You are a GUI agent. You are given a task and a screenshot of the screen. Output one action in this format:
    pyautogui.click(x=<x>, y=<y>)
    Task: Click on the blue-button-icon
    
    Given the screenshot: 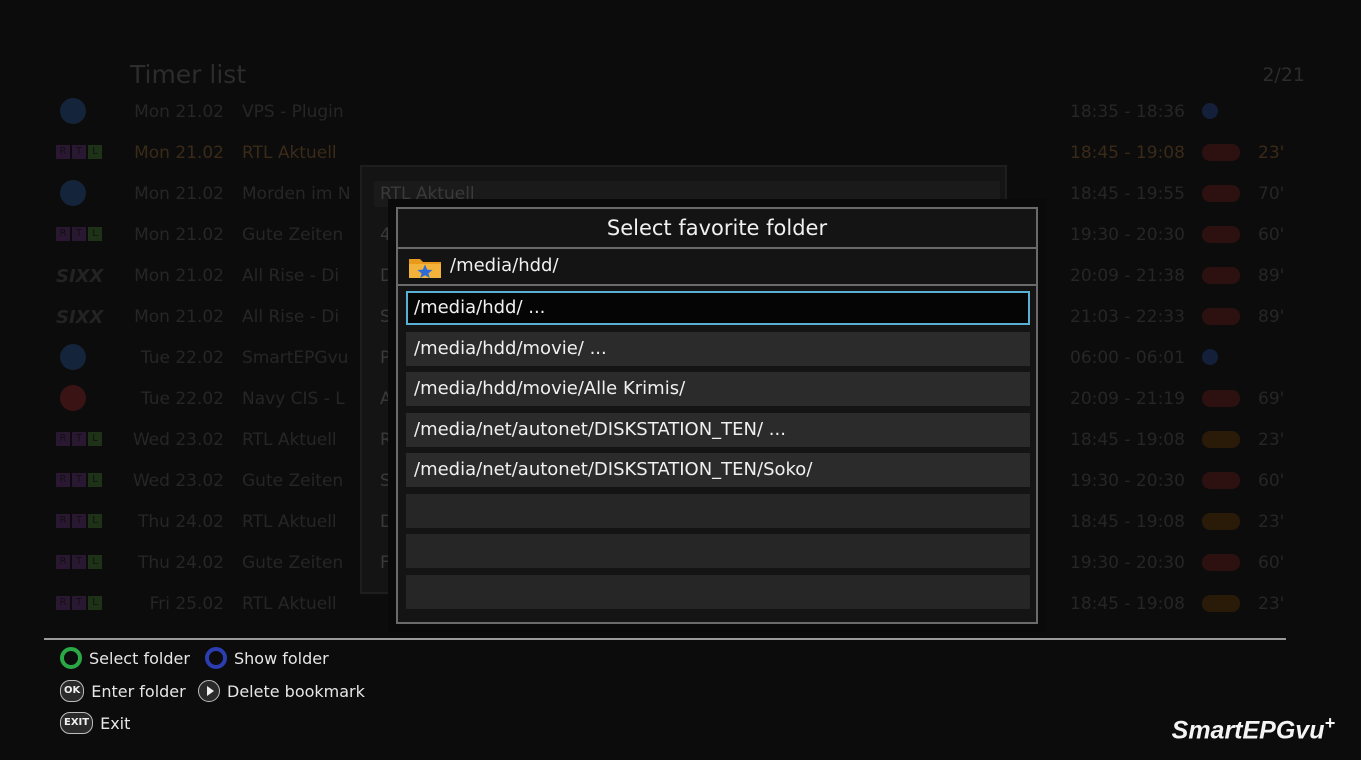 What is the action you would take?
    pyautogui.click(x=216, y=658)
    